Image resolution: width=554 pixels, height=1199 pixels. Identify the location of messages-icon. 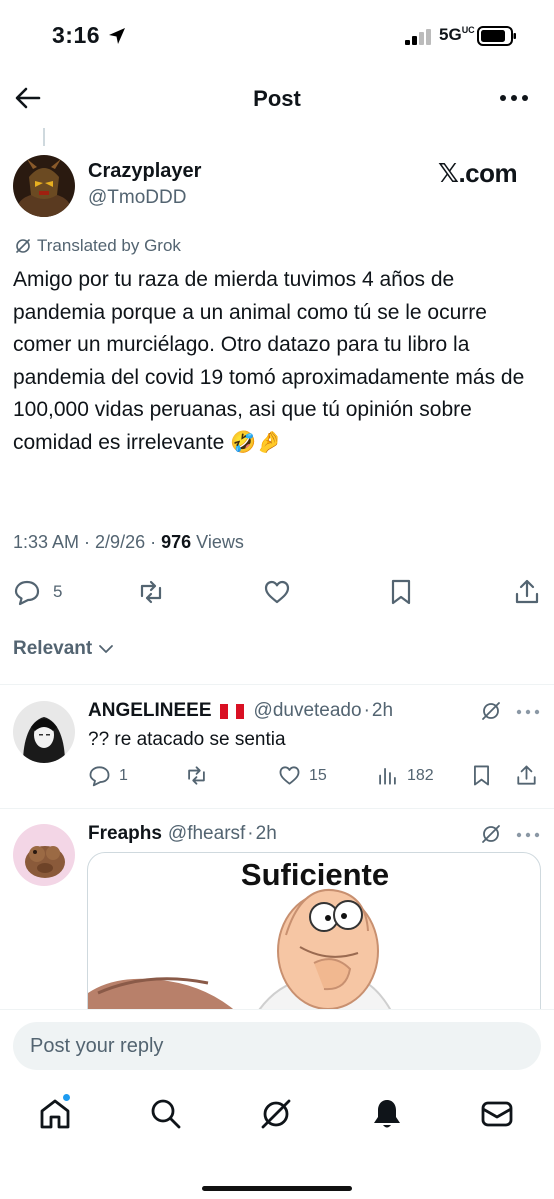
(497, 1114).